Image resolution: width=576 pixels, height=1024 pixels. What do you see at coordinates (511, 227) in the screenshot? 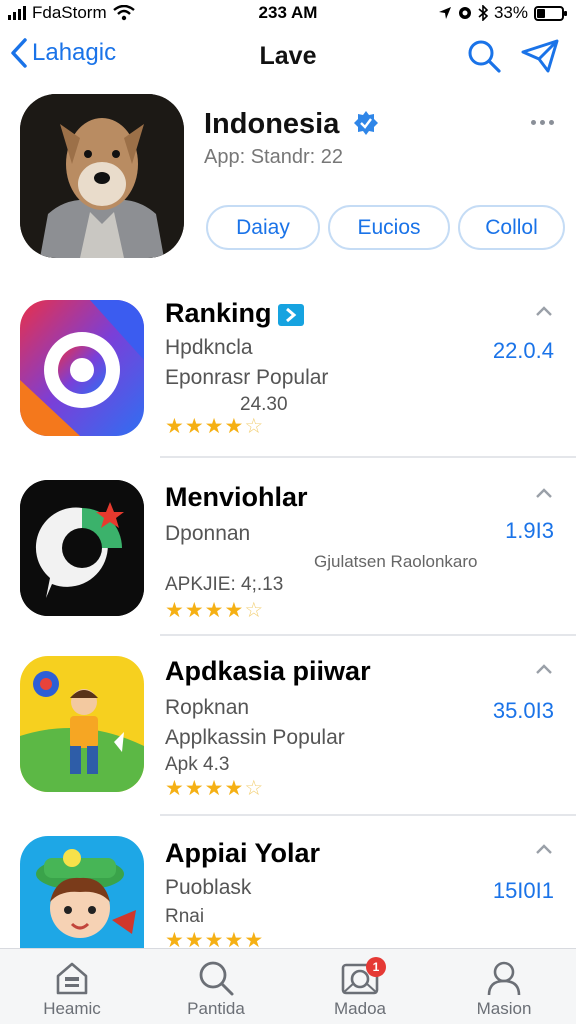
I see `action-button-3: Collol` at bounding box center [511, 227].